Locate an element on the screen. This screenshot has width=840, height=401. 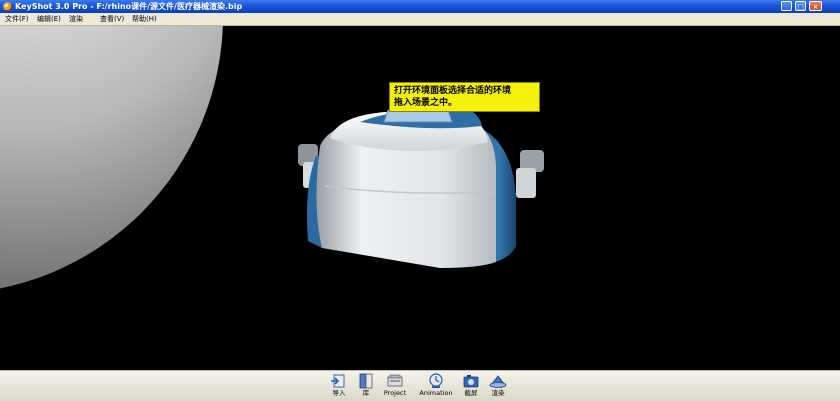
project-button: Project is located at coordinates (395, 386).